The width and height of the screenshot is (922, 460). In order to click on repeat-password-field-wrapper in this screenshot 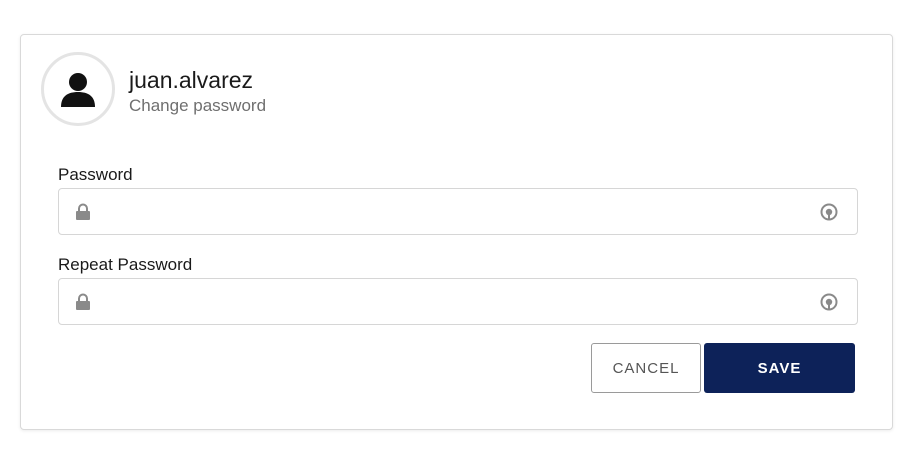, I will do `click(458, 302)`.